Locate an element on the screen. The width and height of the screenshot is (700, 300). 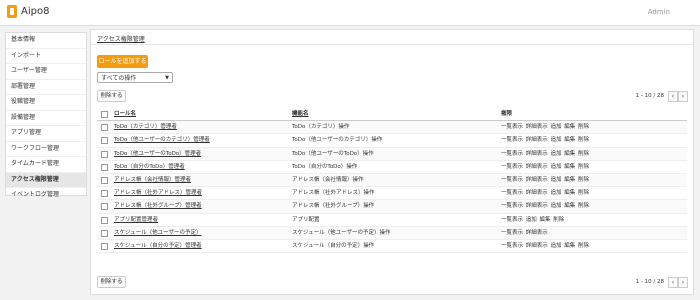
select-all-checkbox is located at coordinates (104, 114).